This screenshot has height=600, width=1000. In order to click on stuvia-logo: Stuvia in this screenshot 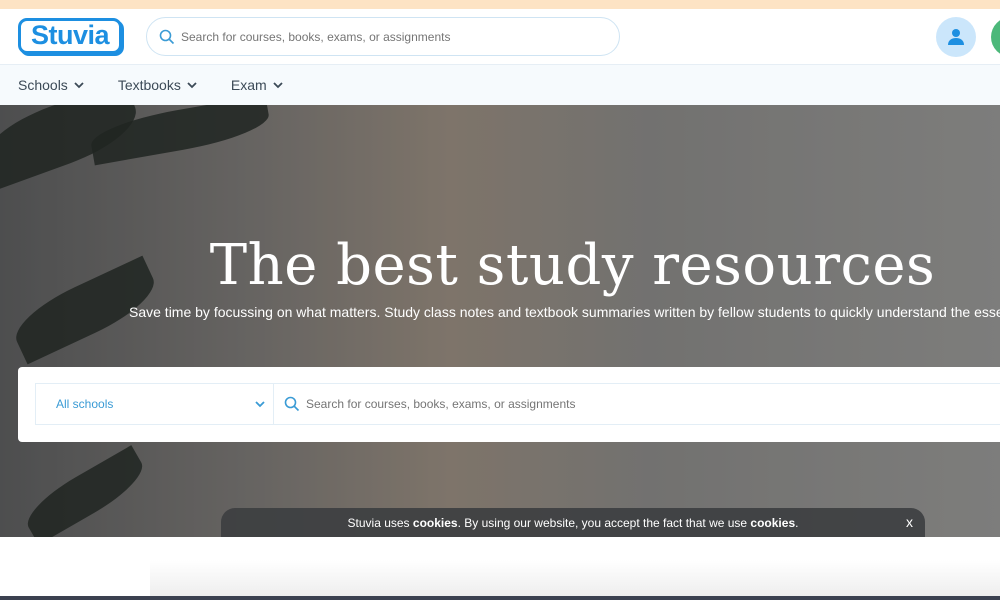, I will do `click(70, 36)`.